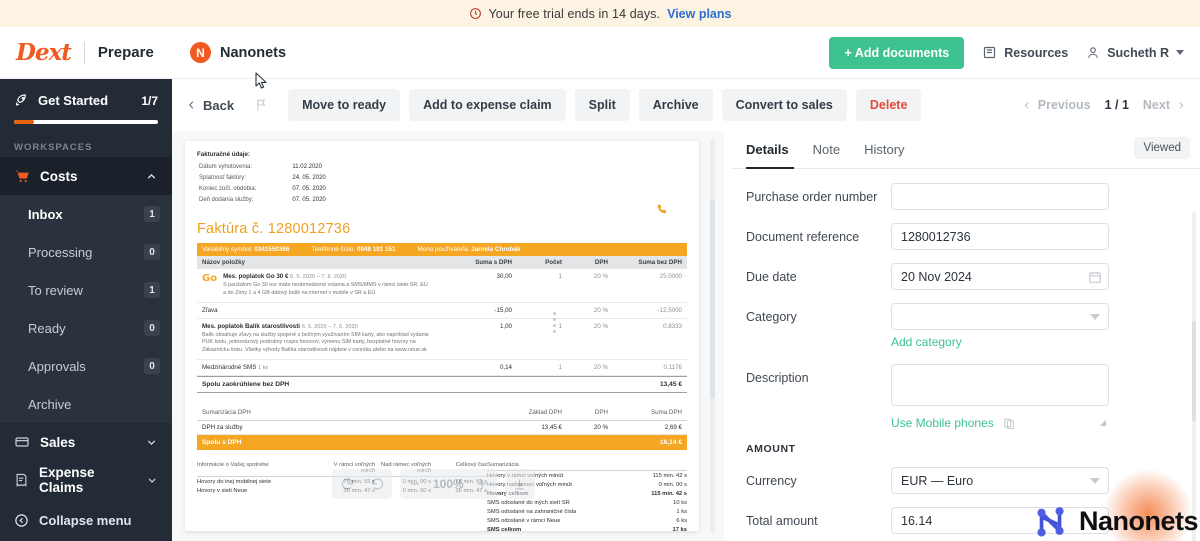 The height and width of the screenshot is (541, 1200). I want to click on orange-bar-value: 0948 191 151, so click(376, 249).